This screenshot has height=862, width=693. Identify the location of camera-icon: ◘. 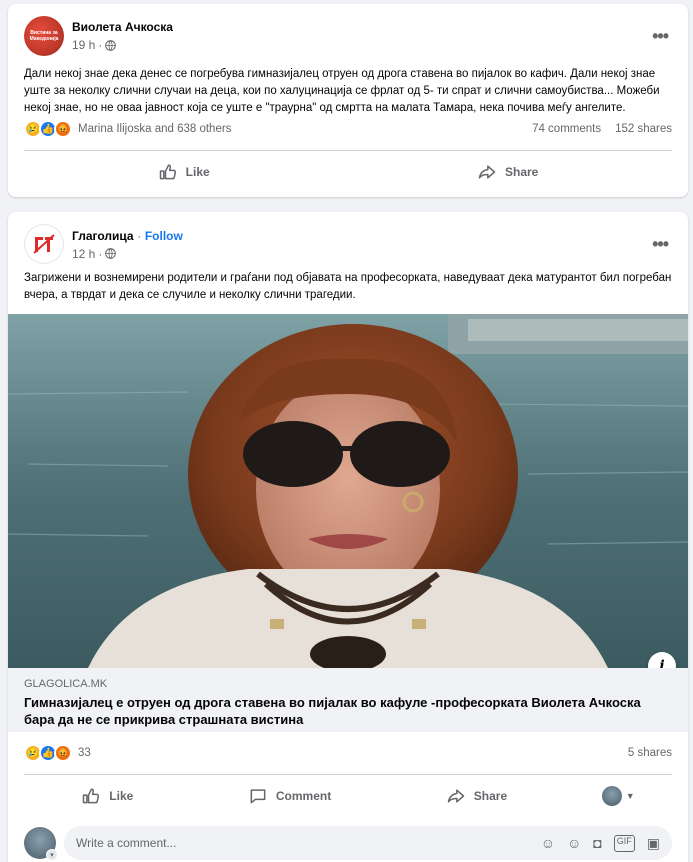
(597, 843).